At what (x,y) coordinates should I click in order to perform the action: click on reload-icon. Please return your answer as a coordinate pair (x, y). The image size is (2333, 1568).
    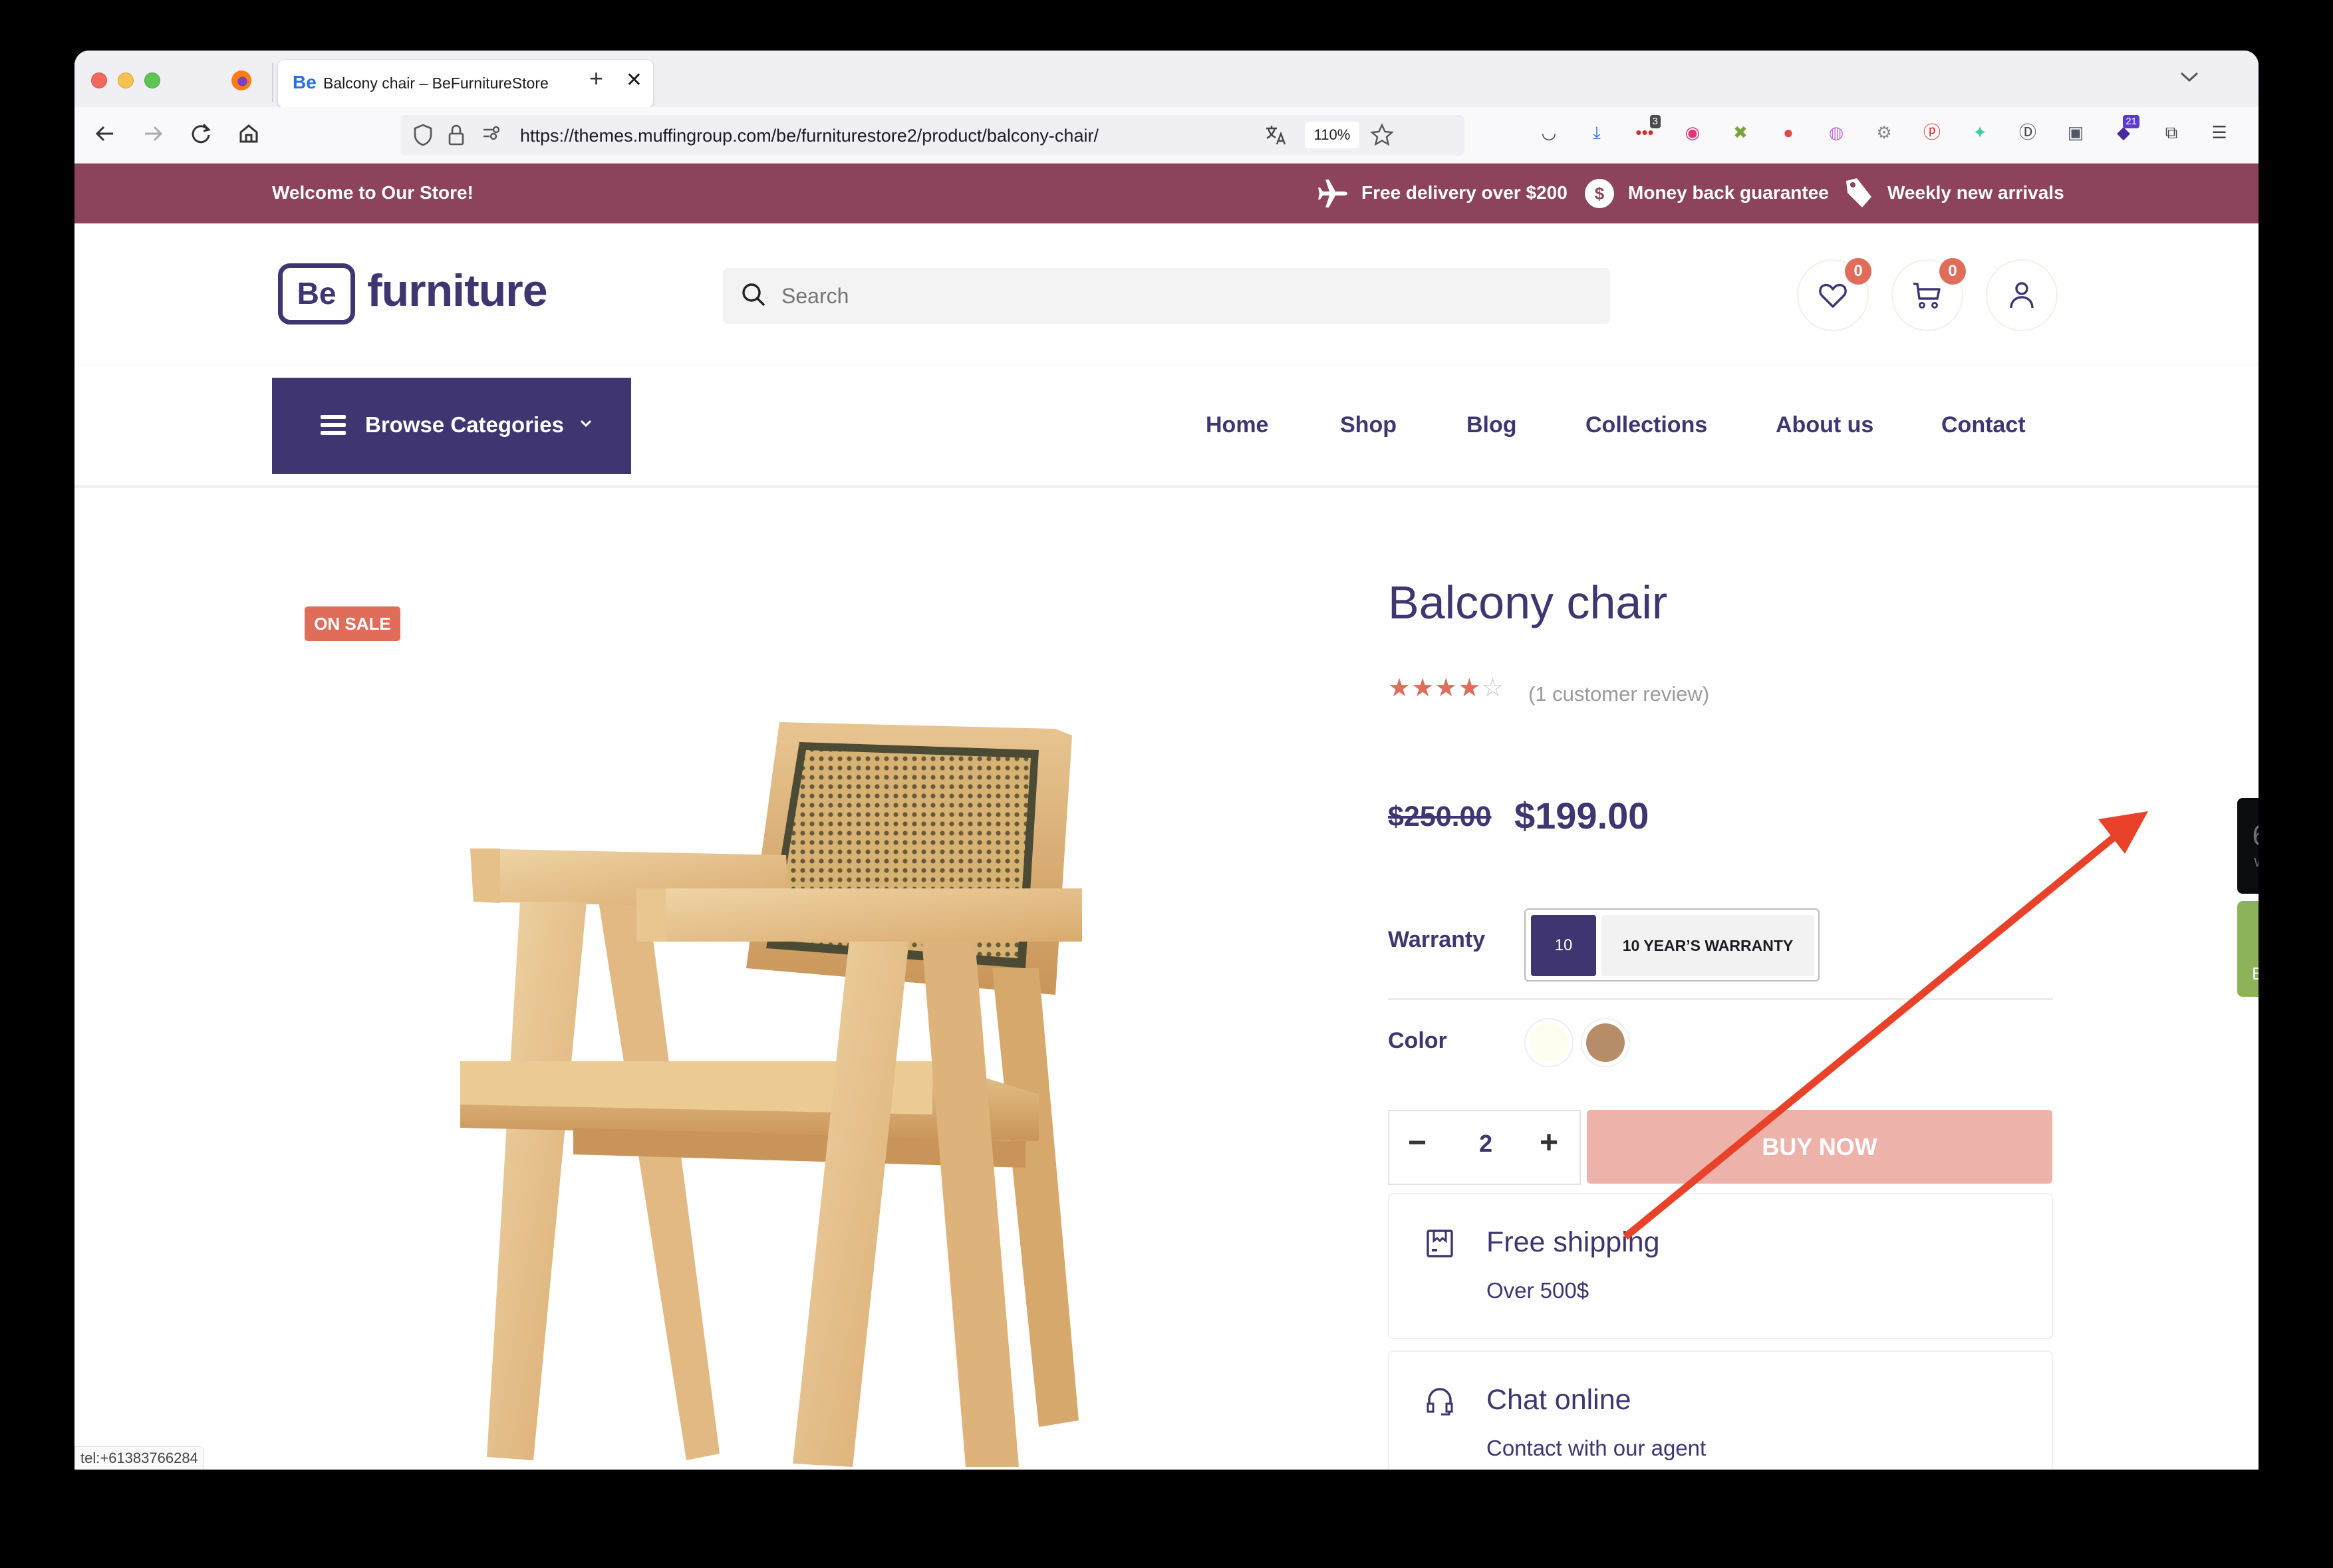
    Looking at the image, I should click on (201, 134).